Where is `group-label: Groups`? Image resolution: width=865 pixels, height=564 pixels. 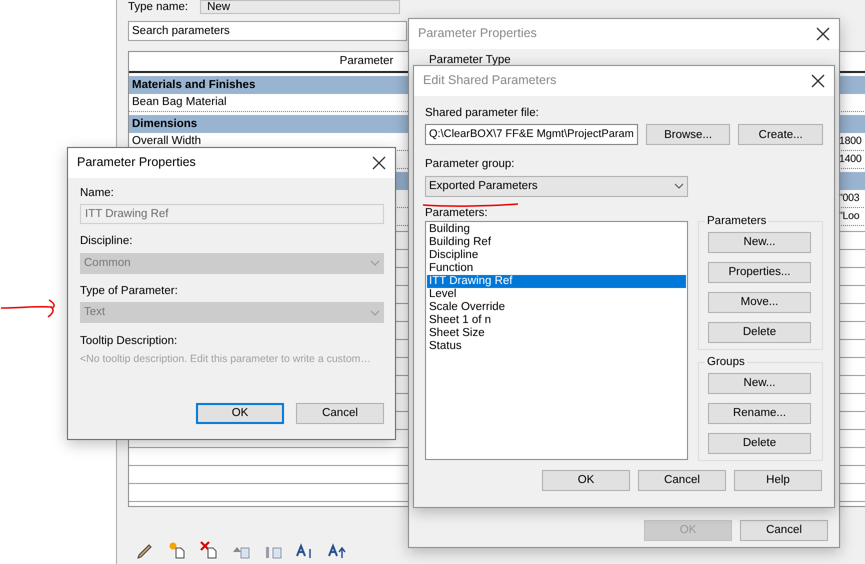
group-label: Groups is located at coordinates (726, 362).